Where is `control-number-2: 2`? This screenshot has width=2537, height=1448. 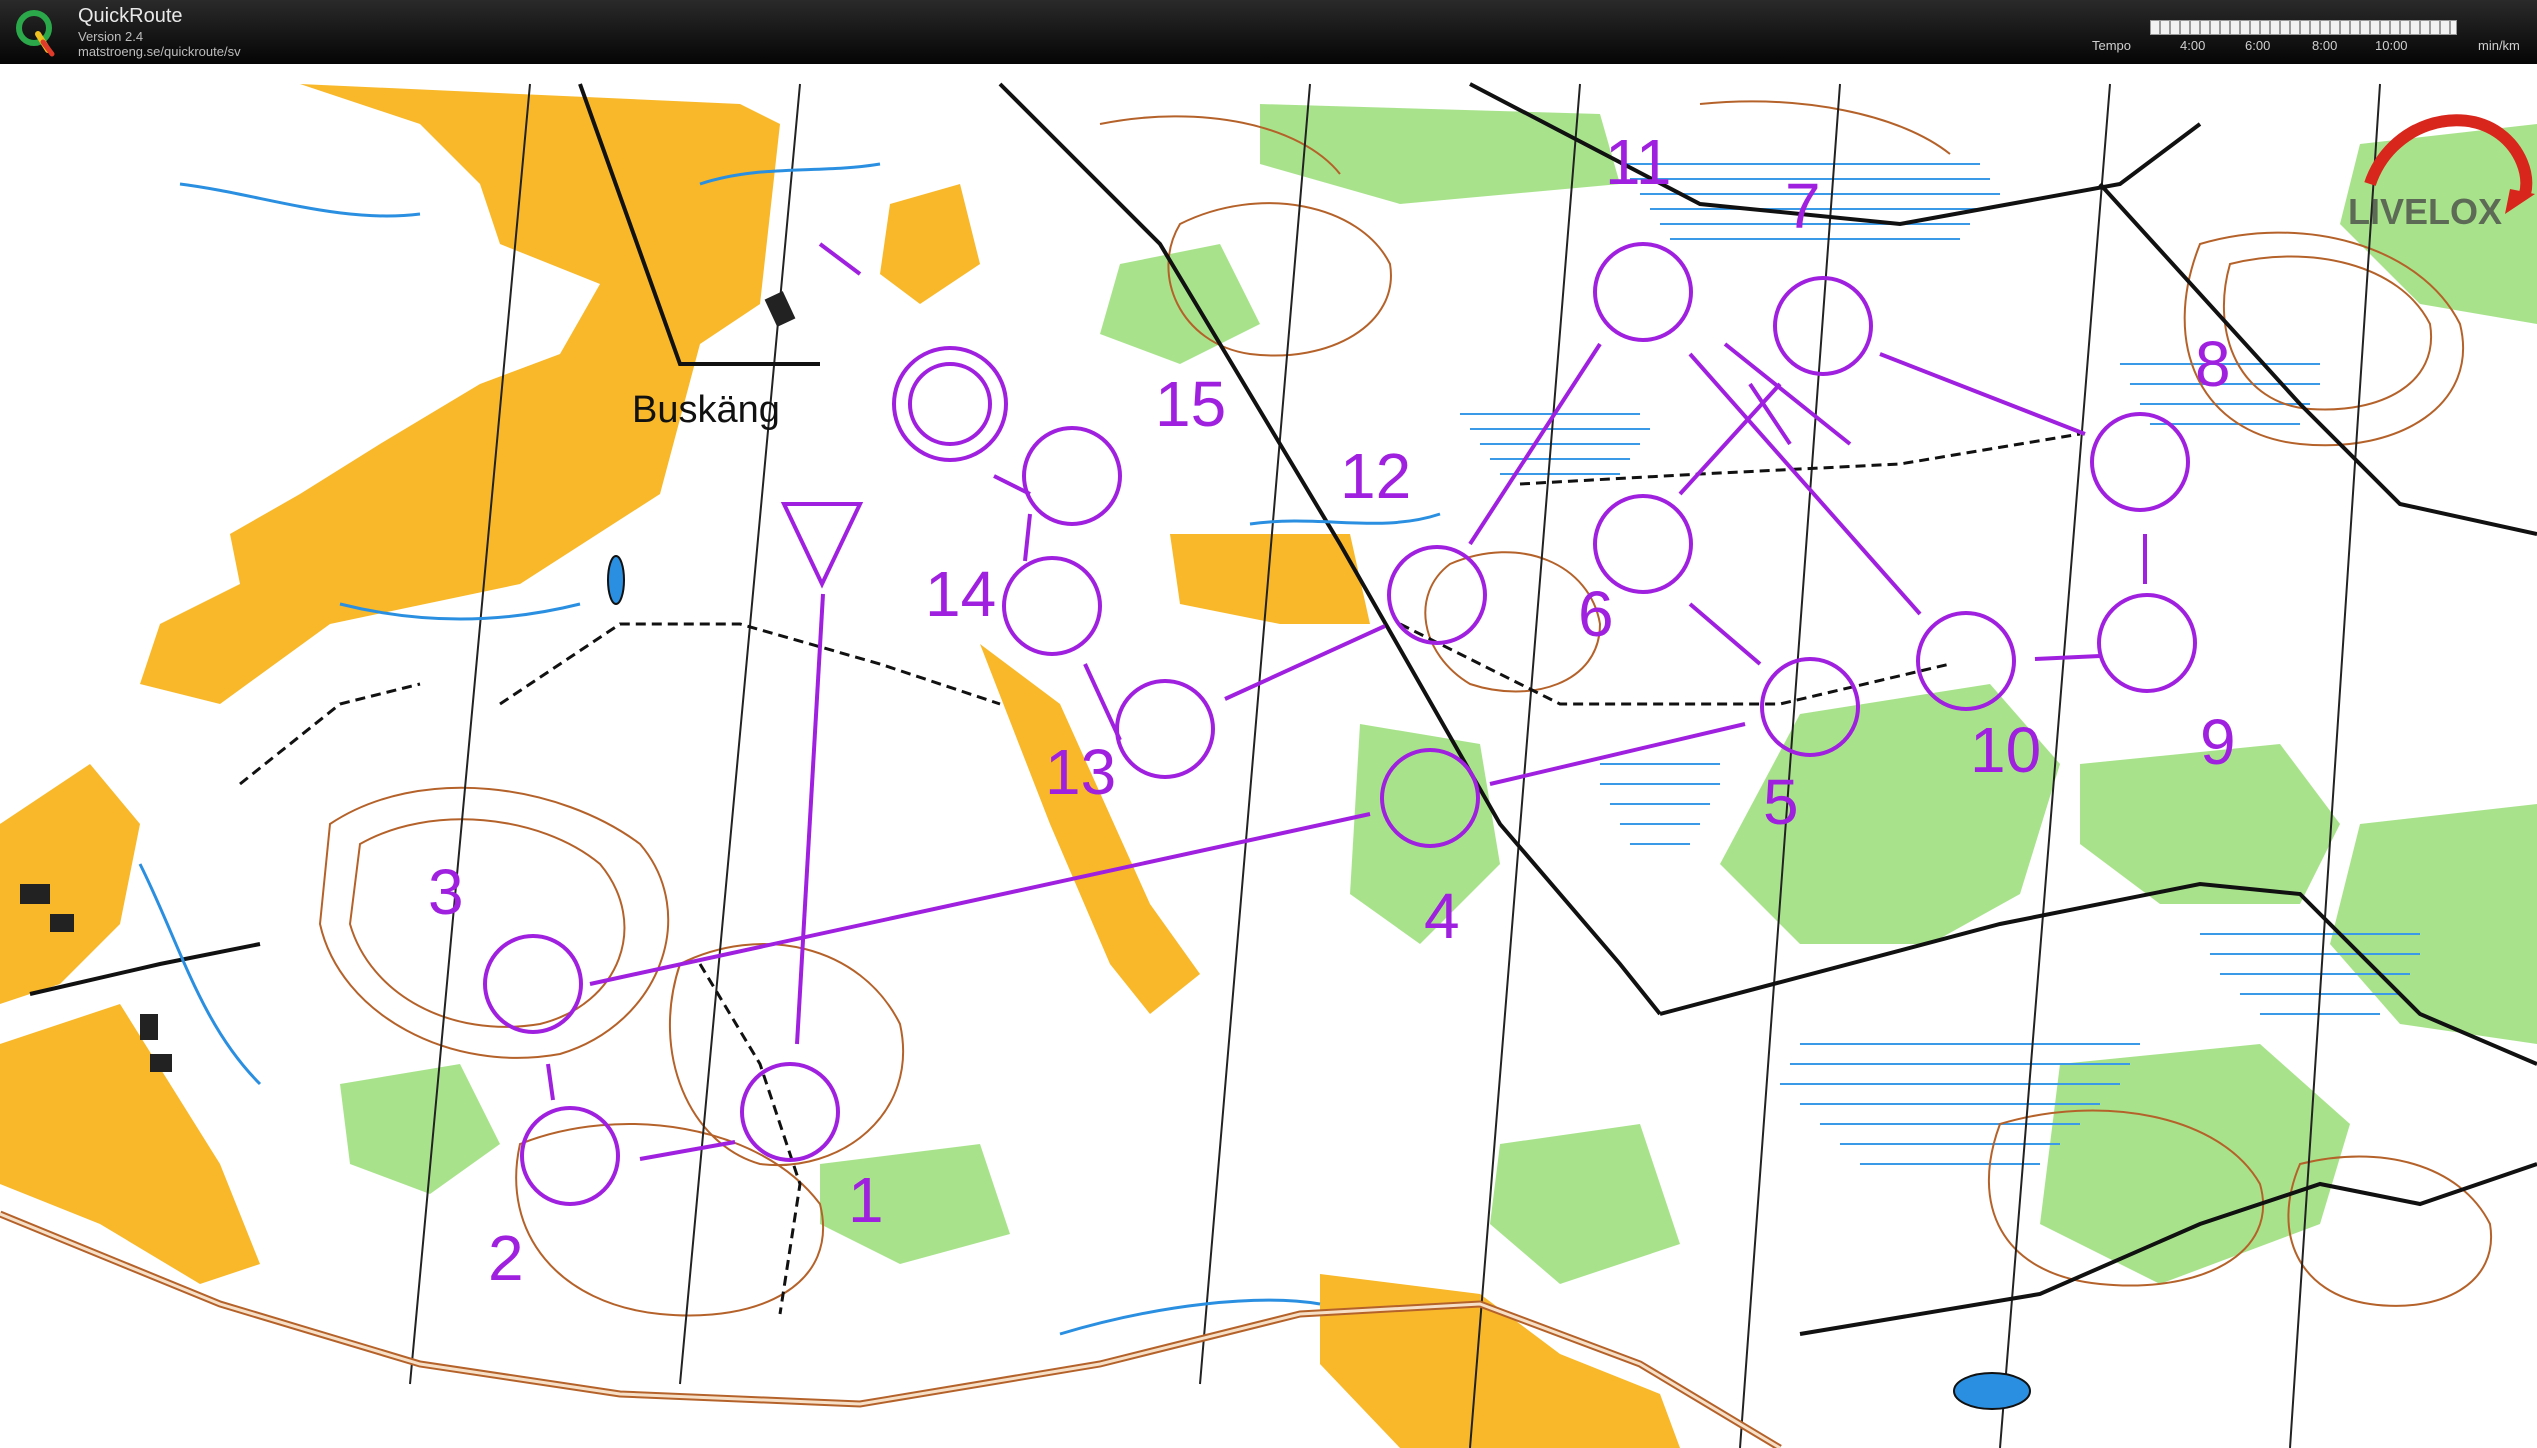
control-number-2: 2 is located at coordinates (506, 1258).